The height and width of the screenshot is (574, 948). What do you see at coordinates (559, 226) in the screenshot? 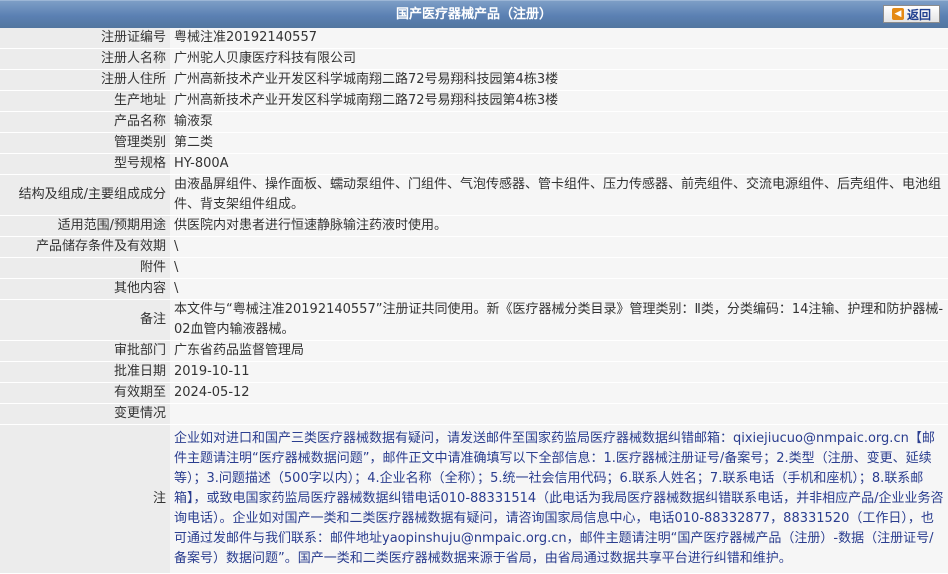
I see `field-value: 供医院内对患者进行恒速静脉输注药液时使用。` at bounding box center [559, 226].